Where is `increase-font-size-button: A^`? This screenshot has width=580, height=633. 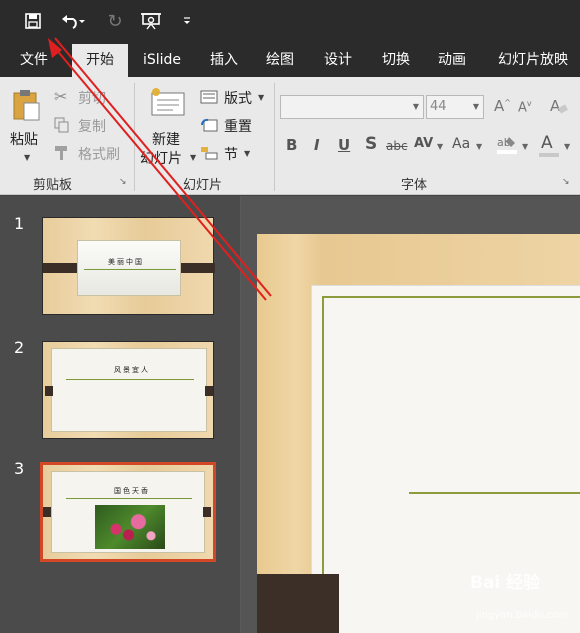 increase-font-size-button: A^ is located at coordinates (502, 106).